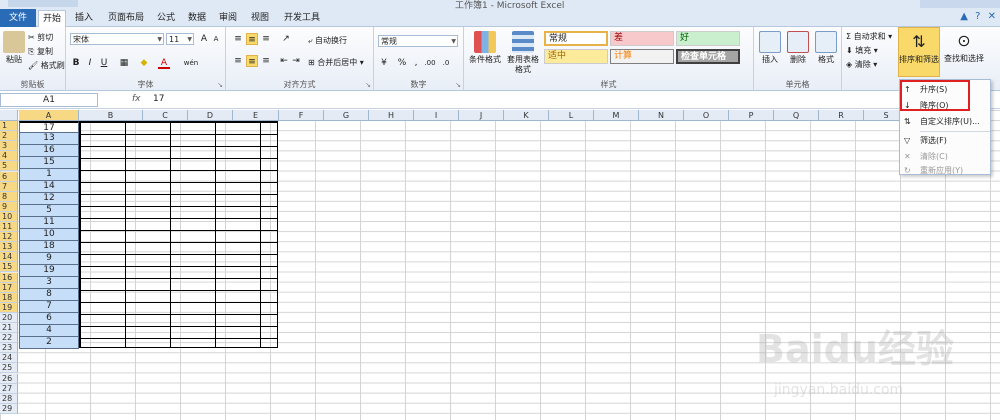 The height and width of the screenshot is (420, 1000). What do you see at coordinates (964, 16) in the screenshot?
I see `minimize-ribbon-icon: ▲` at bounding box center [964, 16].